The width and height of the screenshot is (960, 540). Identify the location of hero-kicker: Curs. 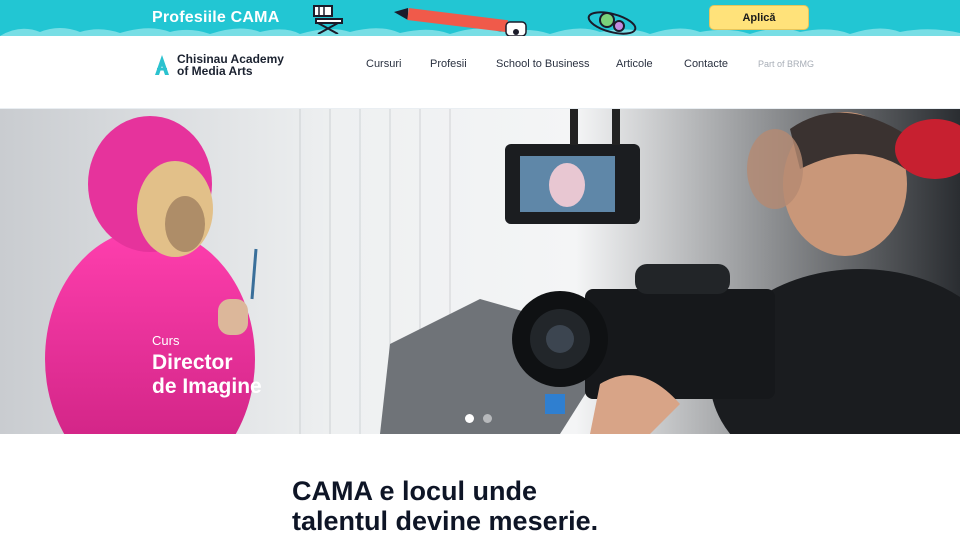
(166, 340).